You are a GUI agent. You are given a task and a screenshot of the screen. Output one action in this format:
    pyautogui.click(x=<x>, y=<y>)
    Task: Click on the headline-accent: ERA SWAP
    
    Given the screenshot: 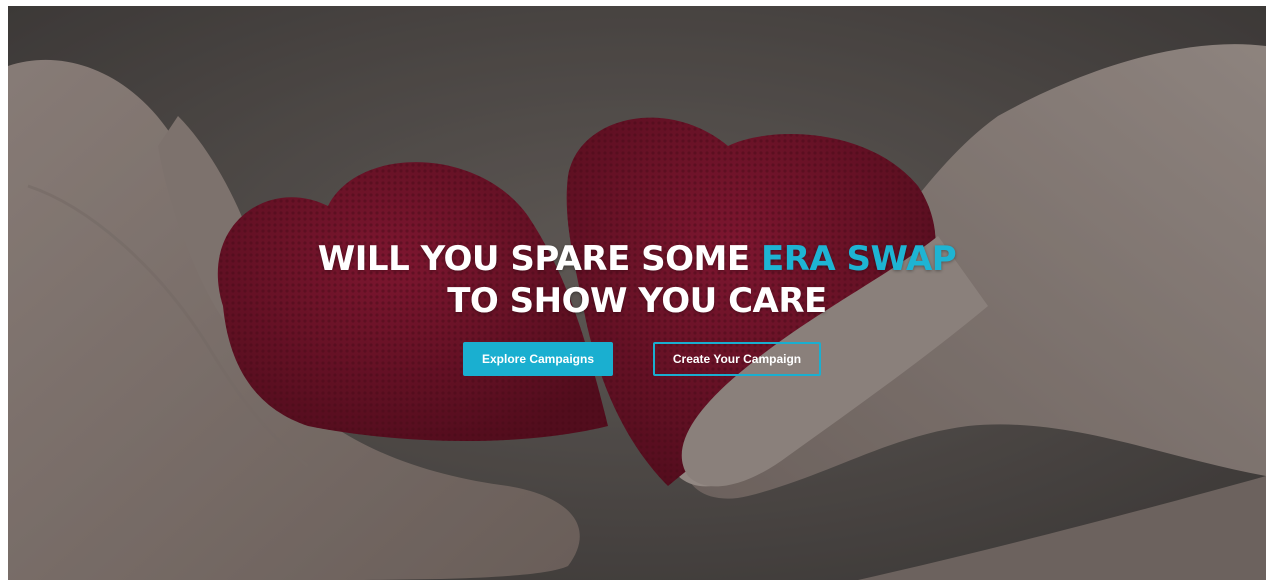 What is the action you would take?
    pyautogui.click(x=858, y=259)
    